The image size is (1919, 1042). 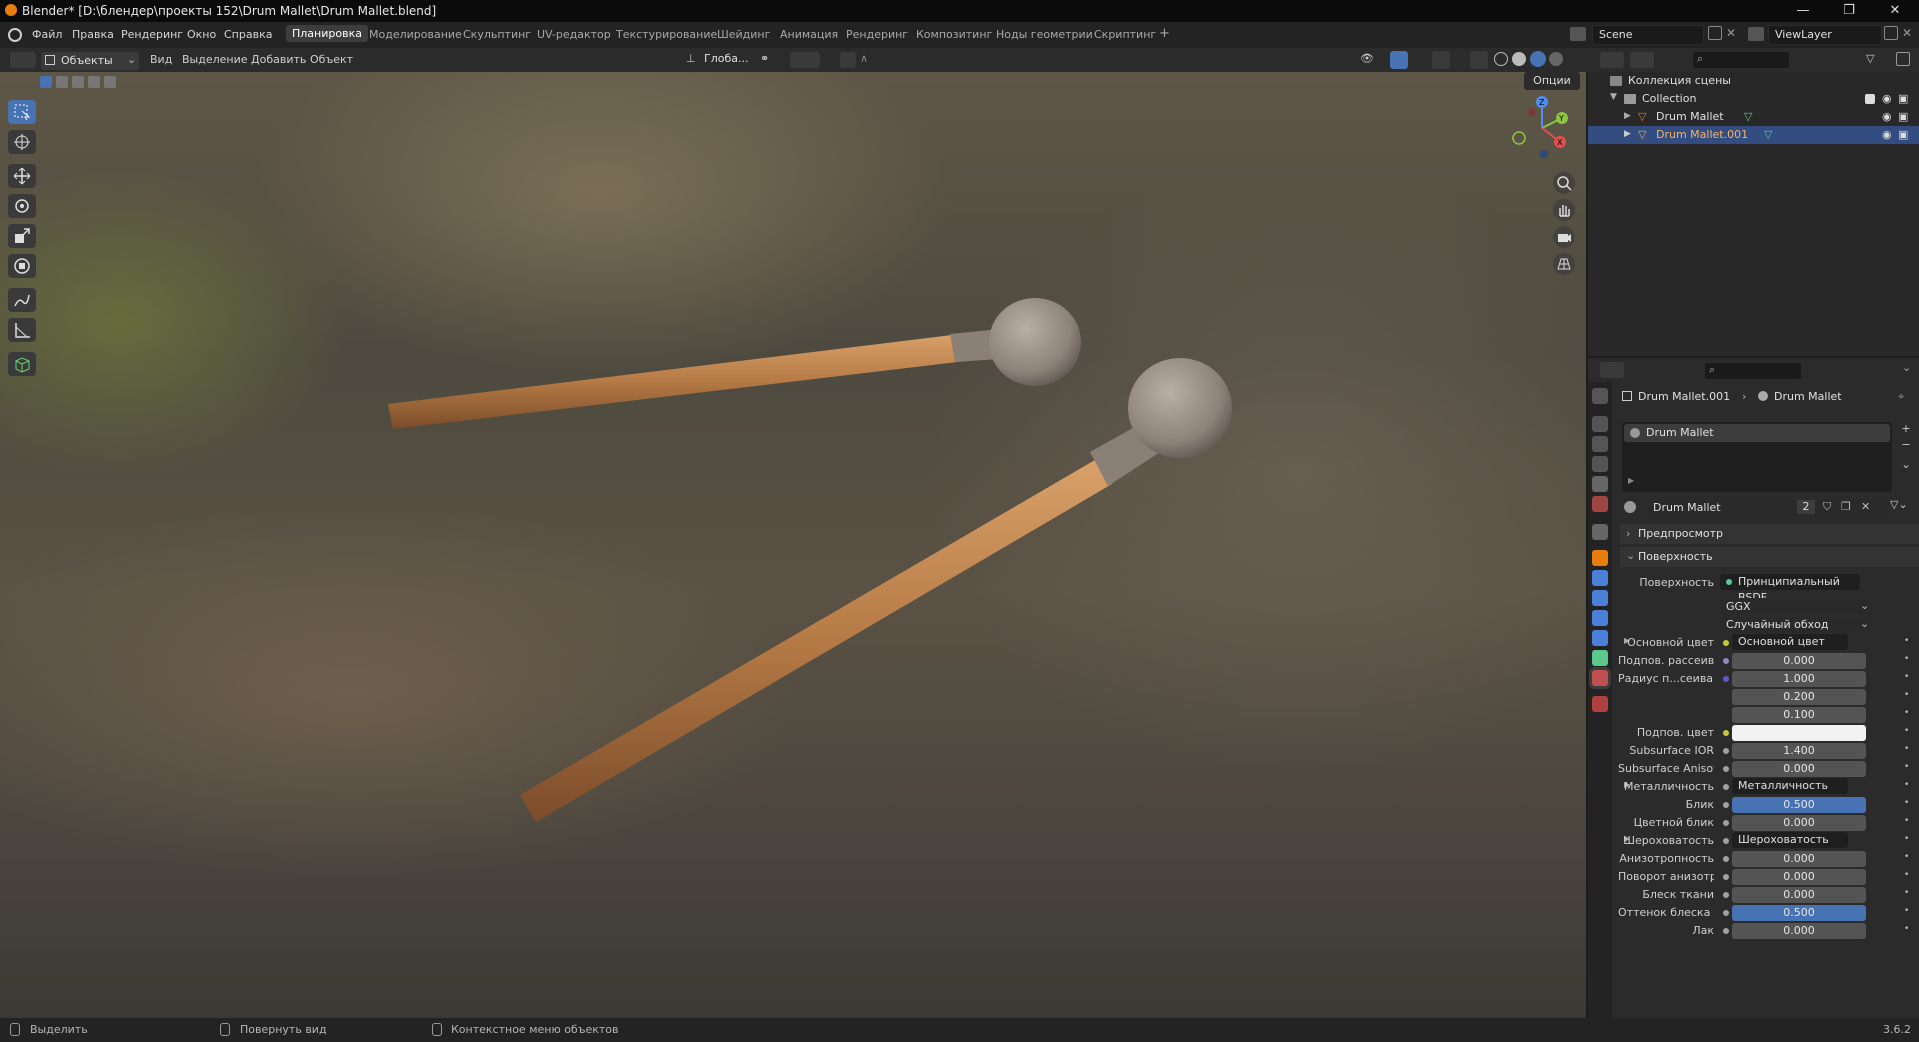 What do you see at coordinates (1806, 507) in the screenshot?
I see `user-count: 2` at bounding box center [1806, 507].